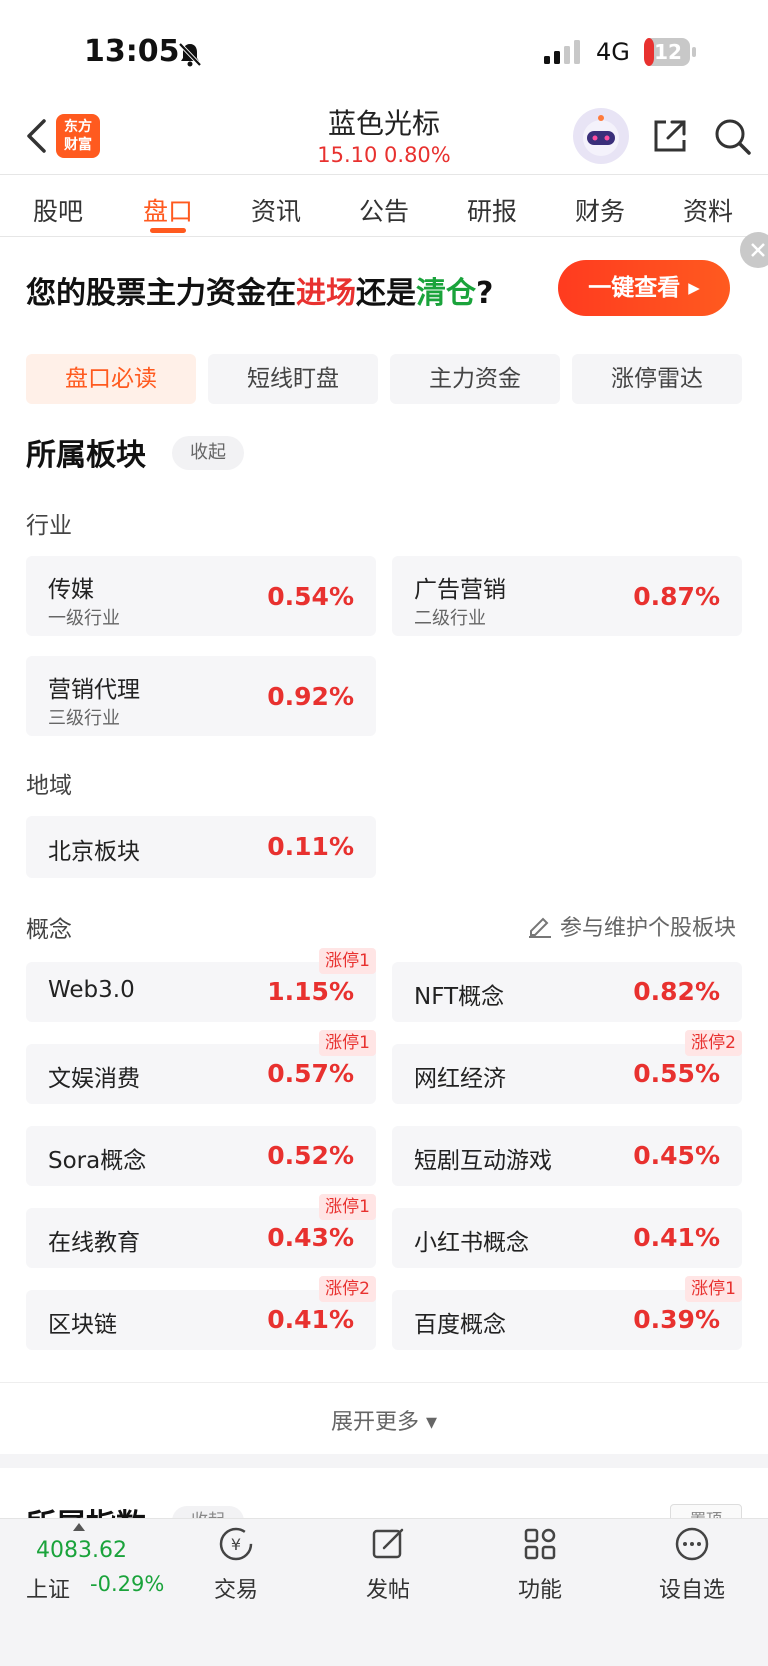 The image size is (768, 1666). I want to click on index-name: 上证, so click(48, 1588).